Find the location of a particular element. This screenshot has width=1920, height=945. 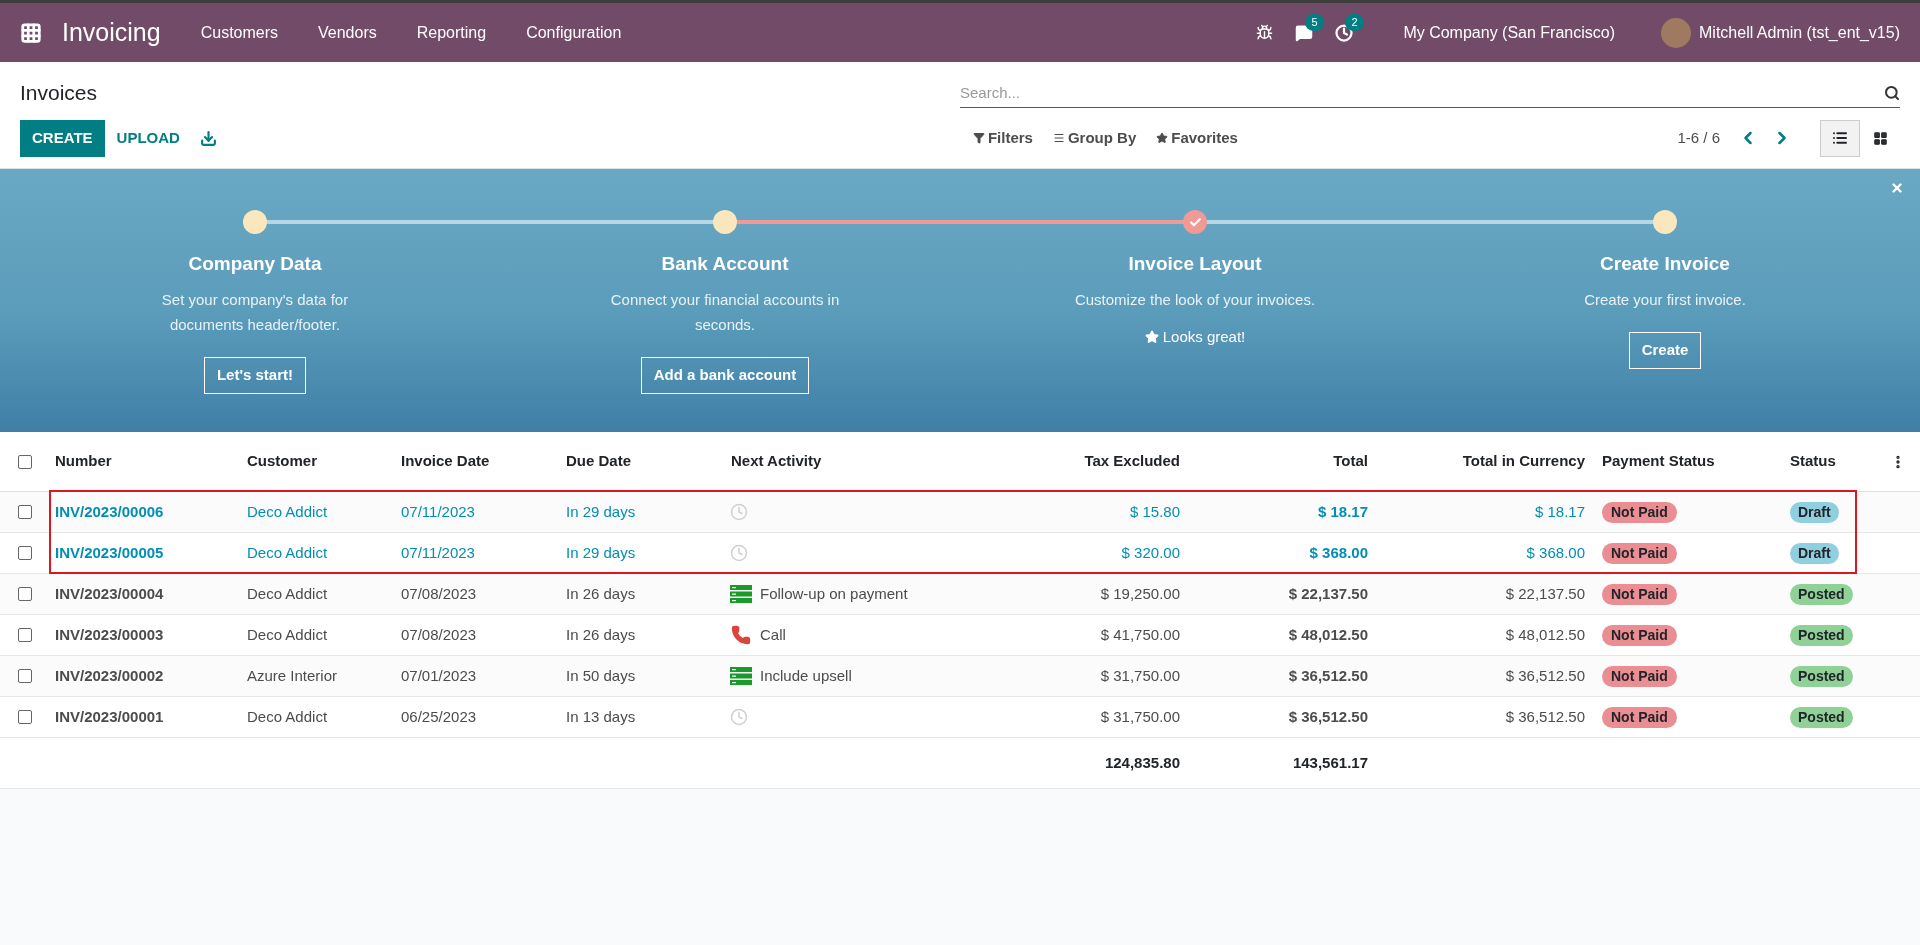

column-header: Total is located at coordinates (1286, 461).